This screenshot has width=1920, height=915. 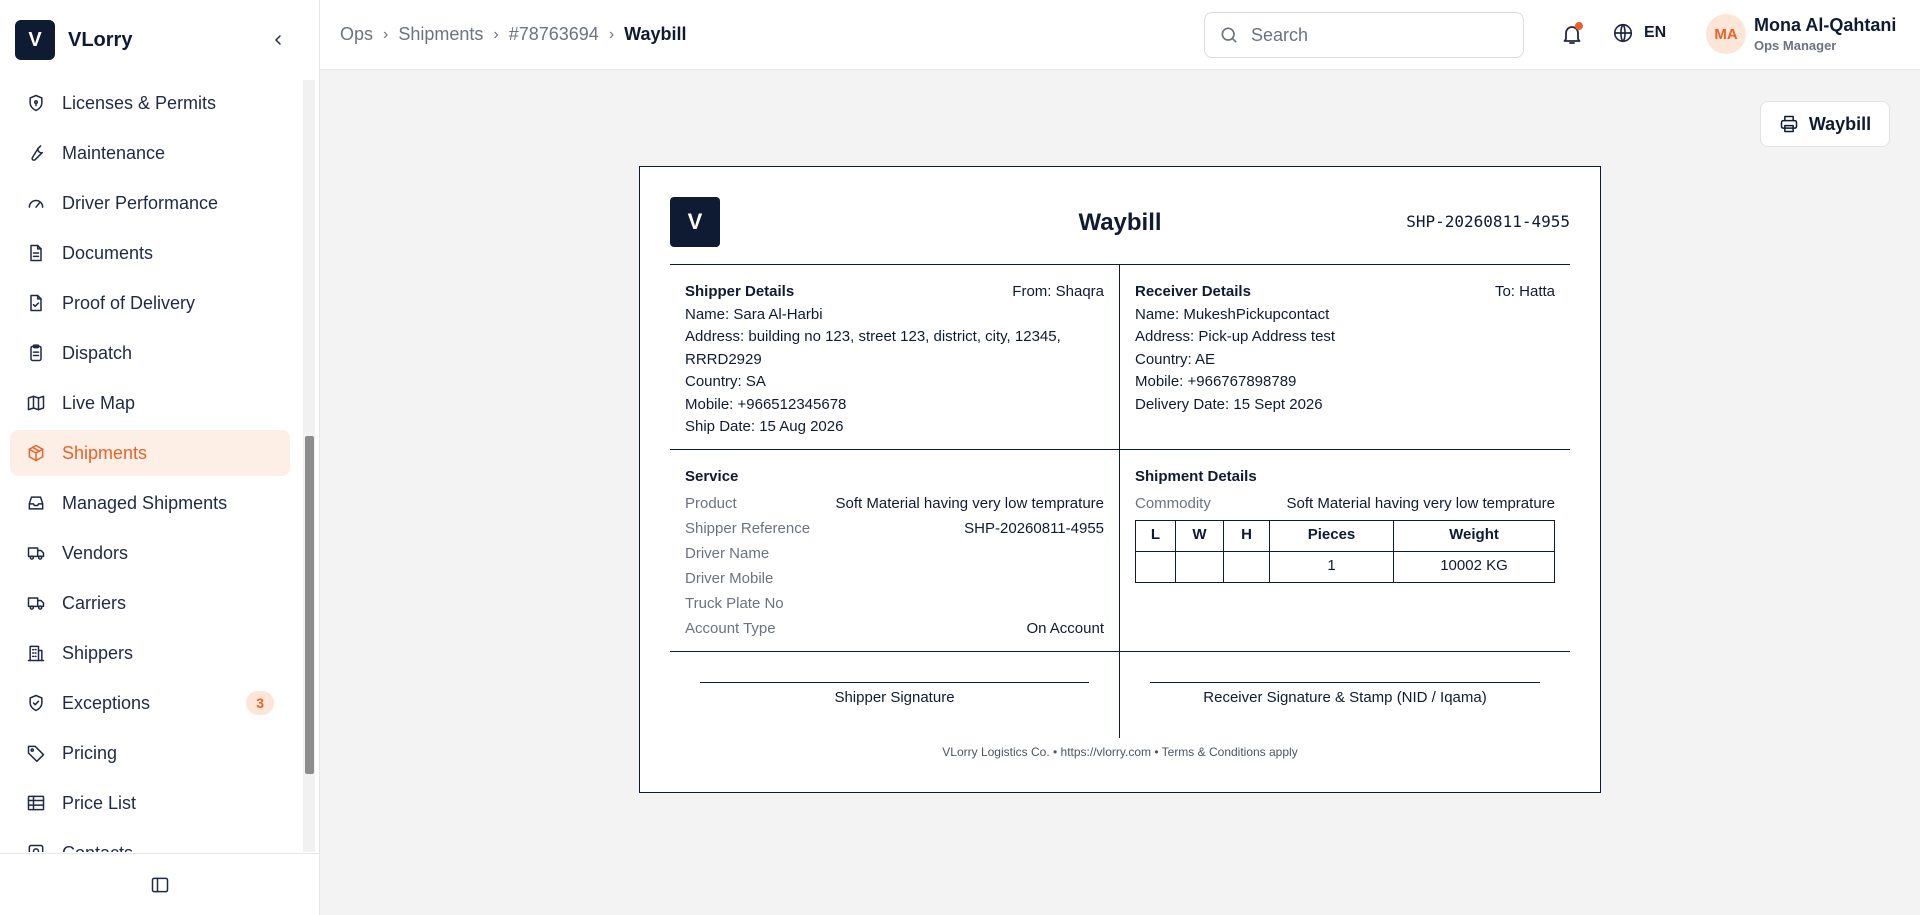 I want to click on sidebar-item-proof-of-delivery: Proof of Delivery, so click(x=150, y=303).